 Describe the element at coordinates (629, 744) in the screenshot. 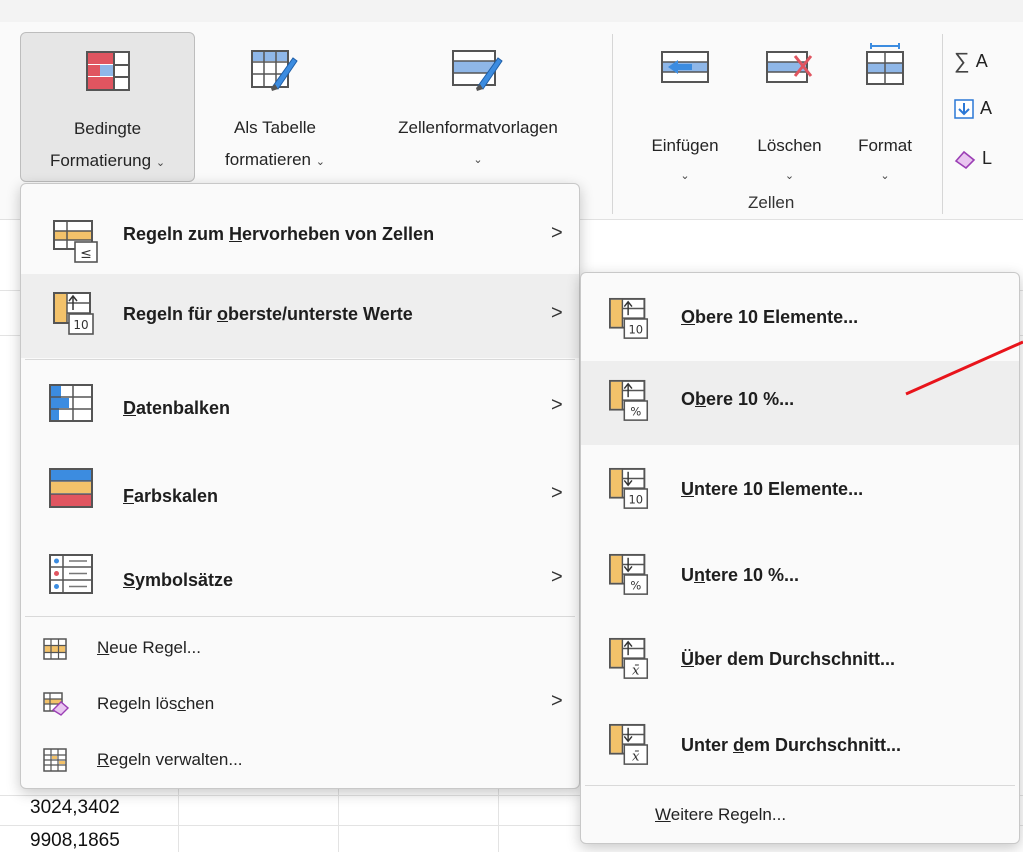

I see `below-average-icon: x̄` at that location.